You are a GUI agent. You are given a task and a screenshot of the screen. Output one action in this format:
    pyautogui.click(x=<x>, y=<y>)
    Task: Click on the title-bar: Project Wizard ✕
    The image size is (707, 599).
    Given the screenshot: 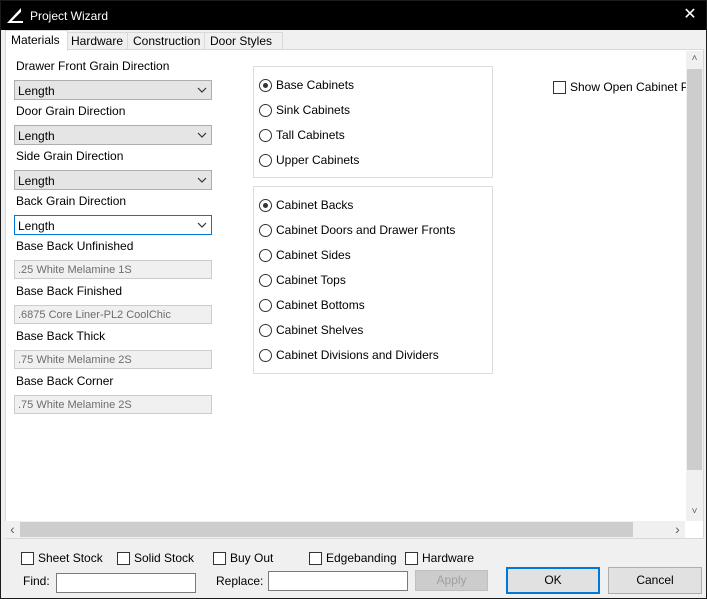 What is the action you would take?
    pyautogui.click(x=353, y=15)
    